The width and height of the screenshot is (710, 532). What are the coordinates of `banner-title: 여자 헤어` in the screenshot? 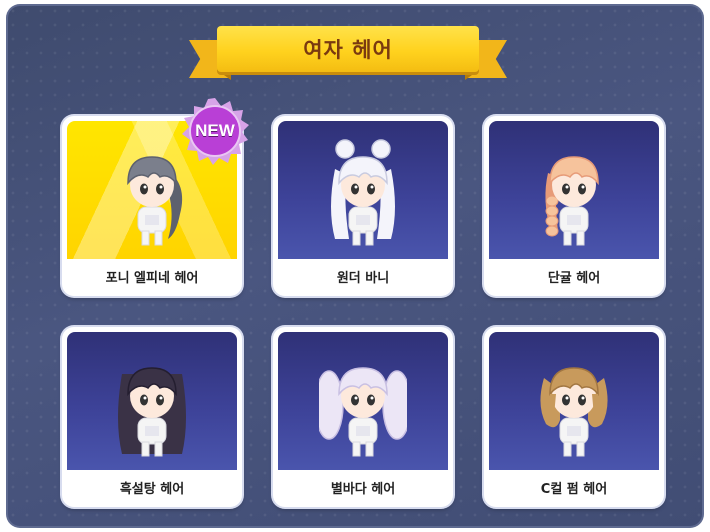 It's located at (348, 50).